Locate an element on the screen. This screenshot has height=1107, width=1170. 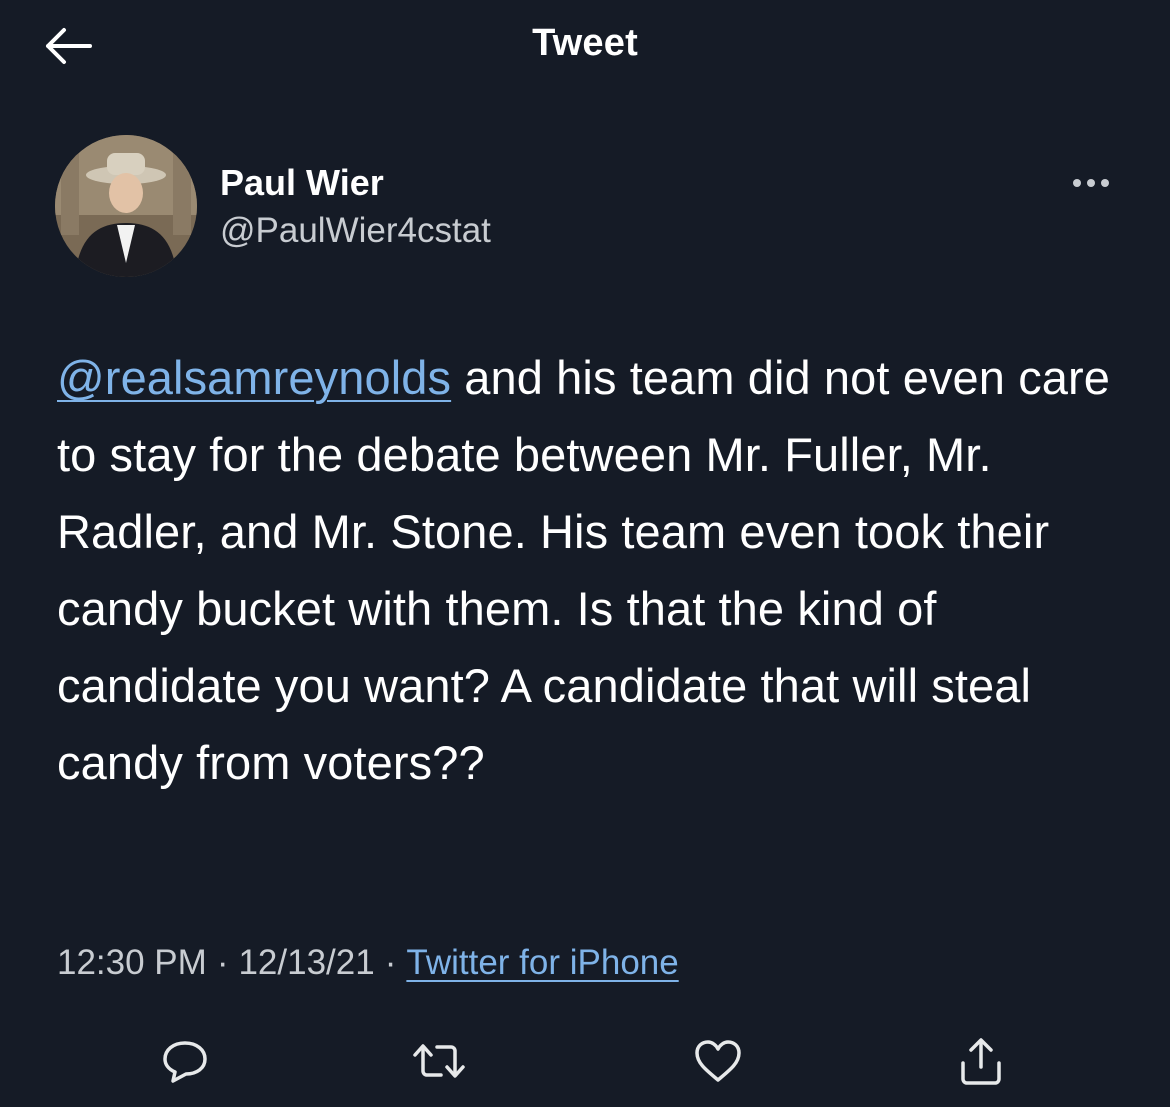
retweet-icon is located at coordinates (439, 1061).